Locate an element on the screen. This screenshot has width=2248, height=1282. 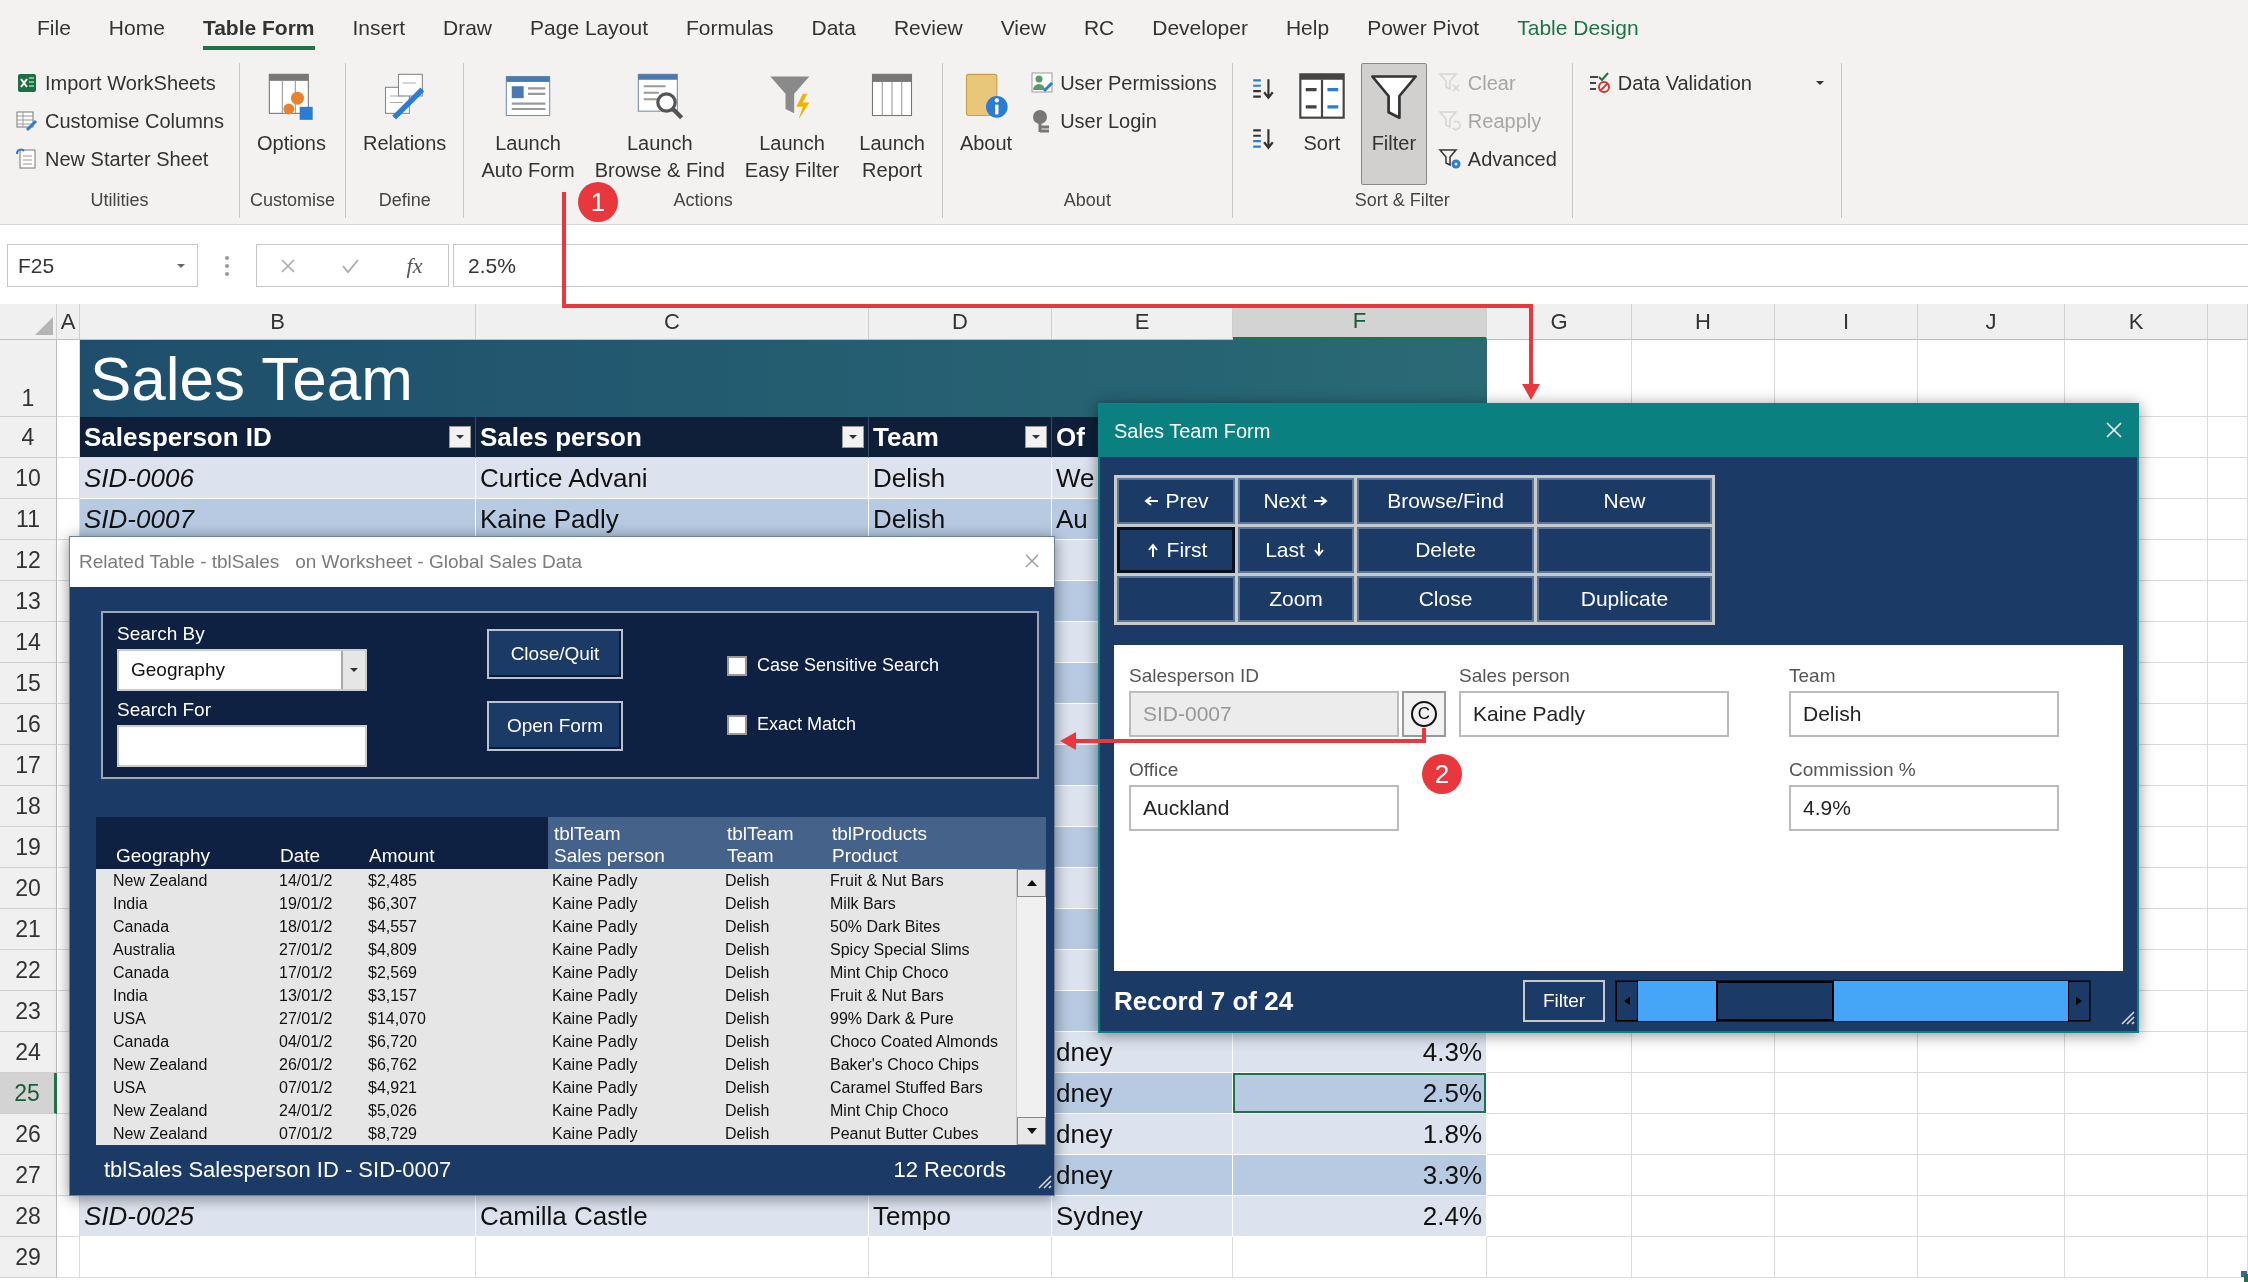
row-header: 19 is located at coordinates (28, 847).